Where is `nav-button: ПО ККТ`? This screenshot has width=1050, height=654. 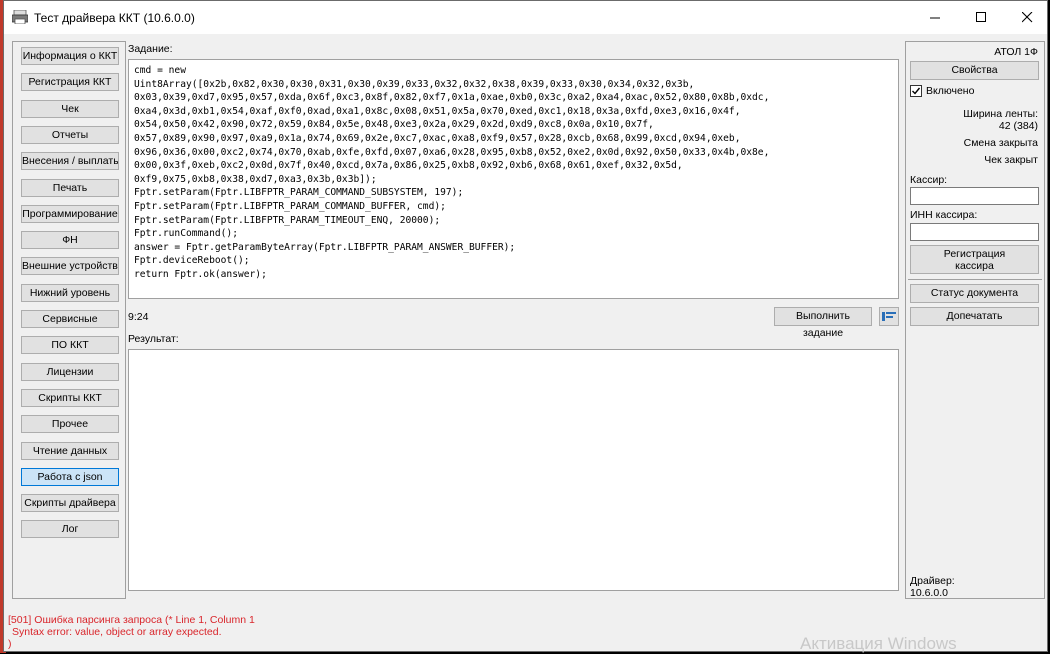
nav-button: ПО ККТ is located at coordinates (70, 345).